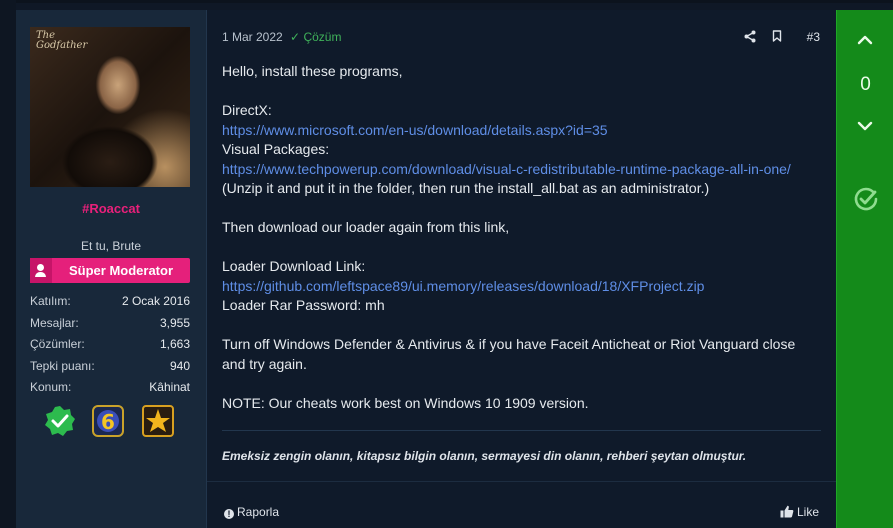  What do you see at coordinates (175, 323) in the screenshot?
I see `stat-value: 3,955` at bounding box center [175, 323].